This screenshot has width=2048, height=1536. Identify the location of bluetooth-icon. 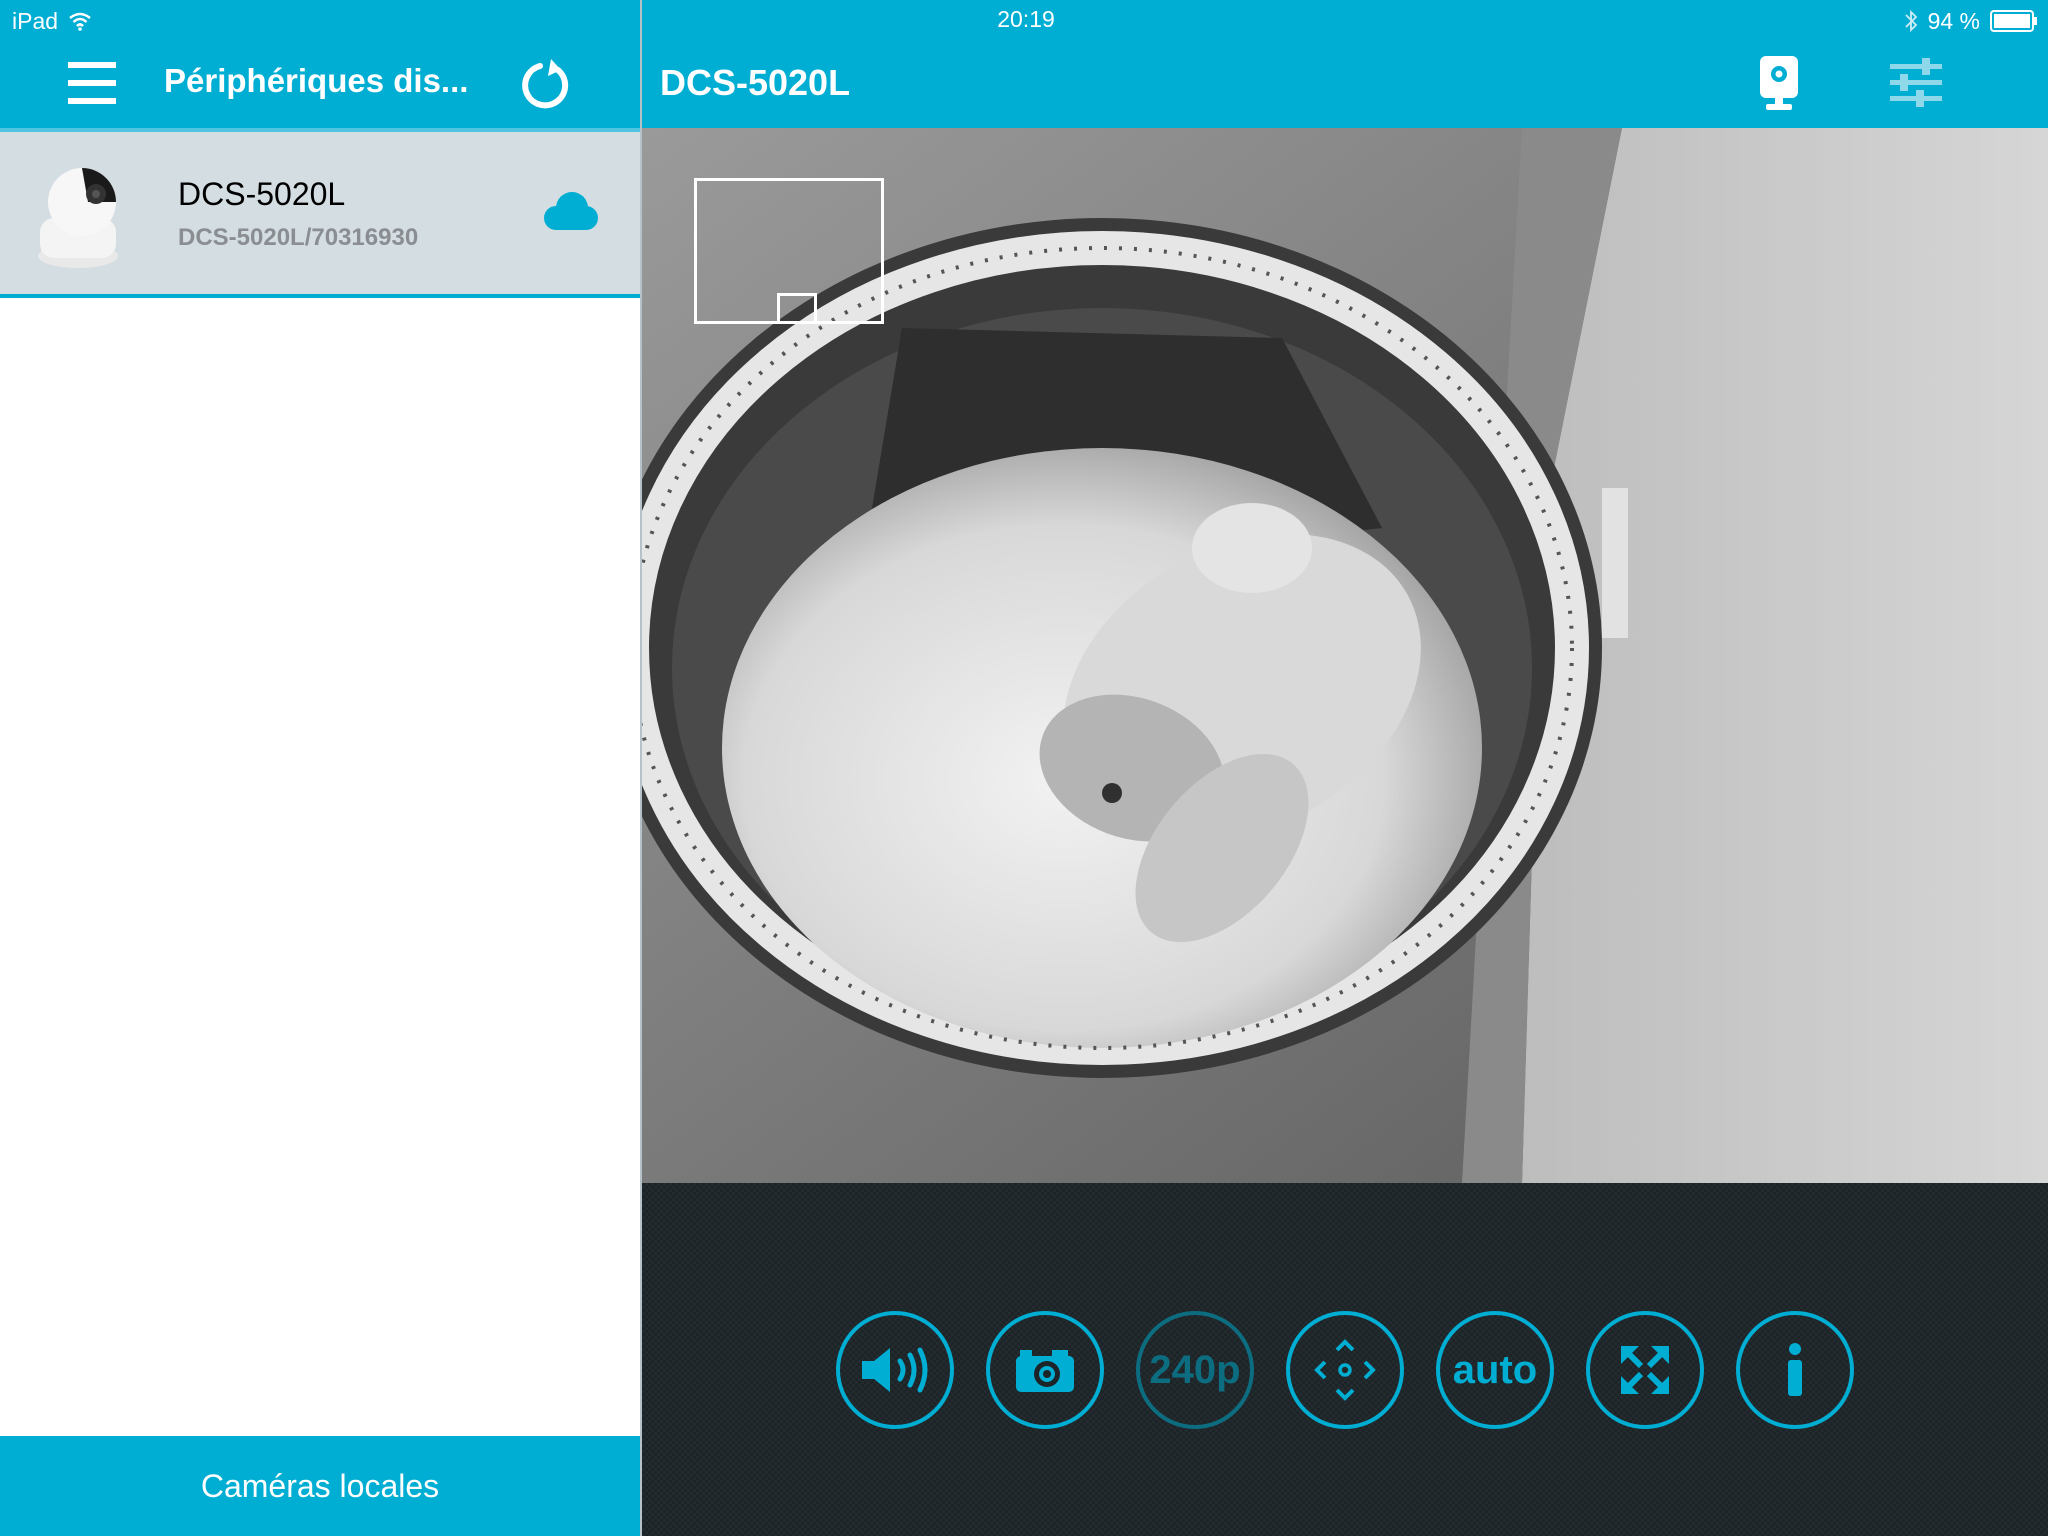
(1910, 21).